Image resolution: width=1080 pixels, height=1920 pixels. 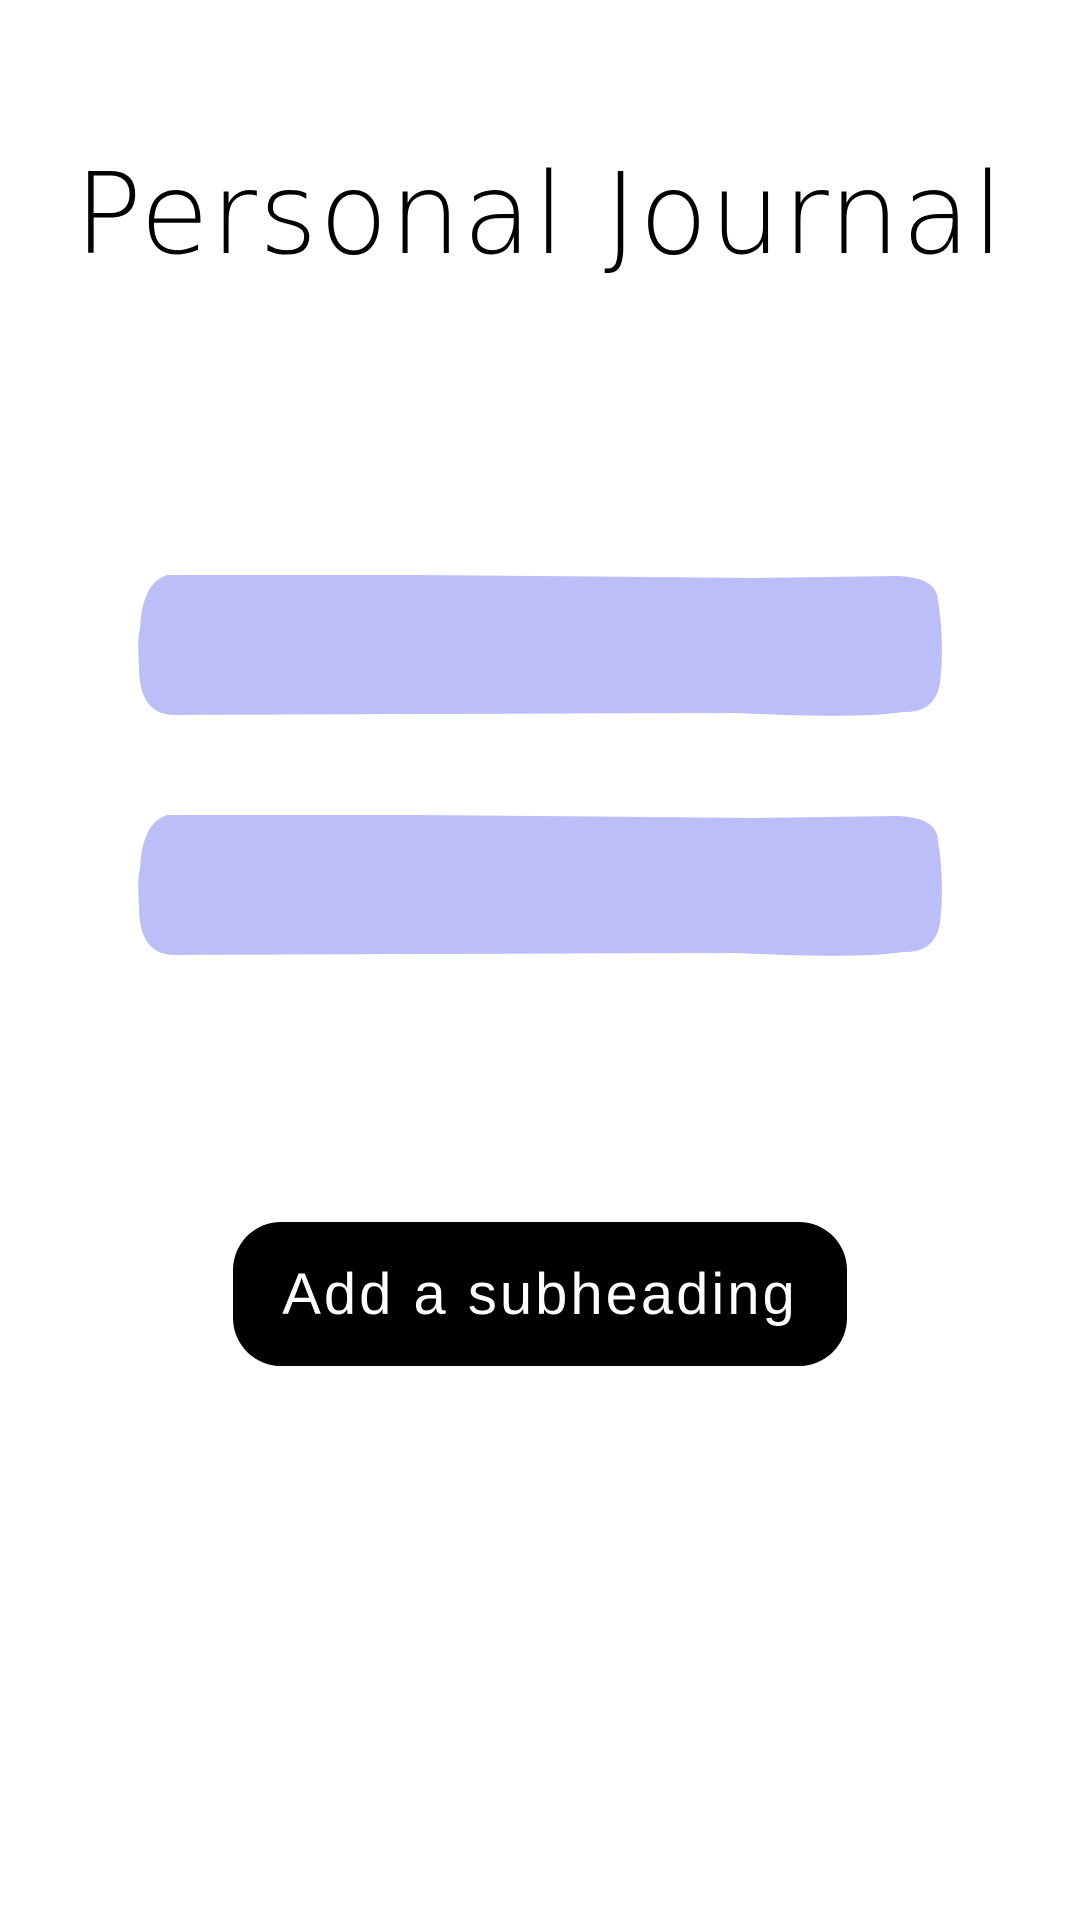 I want to click on page-title: Personal Journal, so click(x=540, y=215).